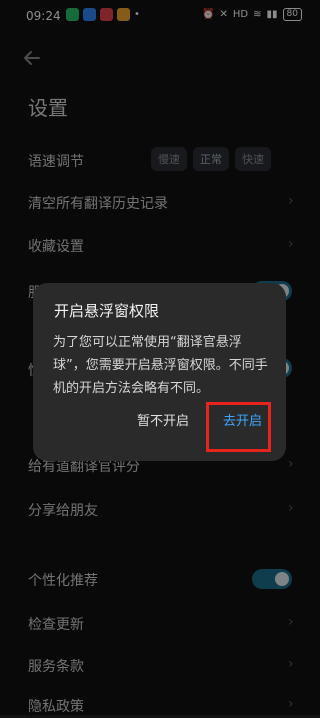 The height and width of the screenshot is (718, 320). What do you see at coordinates (163, 419) in the screenshot?
I see `cancel-button: 暂不开启` at bounding box center [163, 419].